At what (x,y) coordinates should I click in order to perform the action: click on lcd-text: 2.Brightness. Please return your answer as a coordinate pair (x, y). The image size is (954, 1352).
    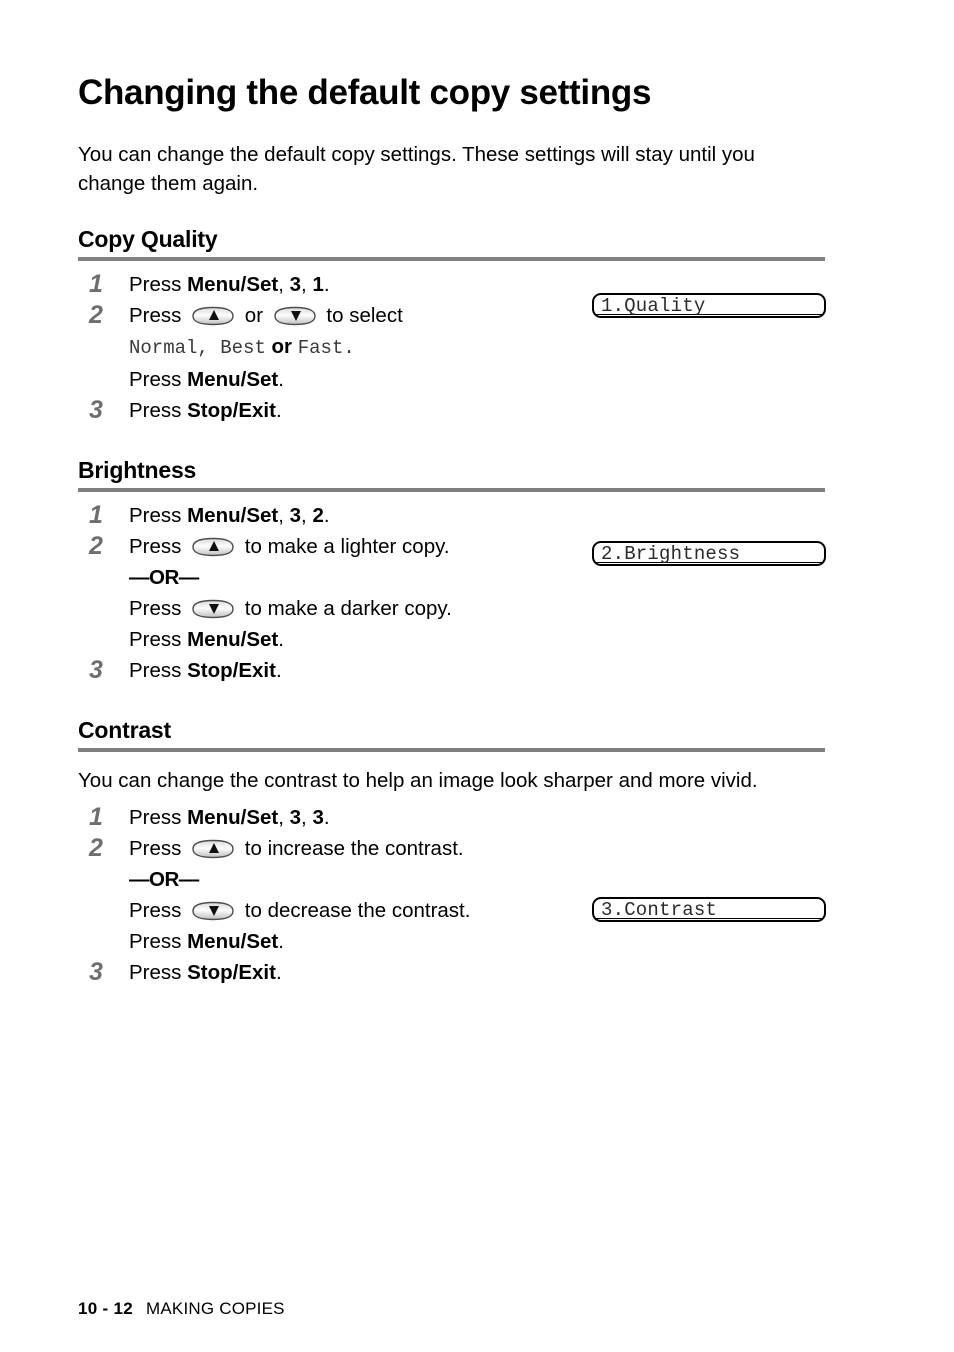
    Looking at the image, I should click on (671, 554).